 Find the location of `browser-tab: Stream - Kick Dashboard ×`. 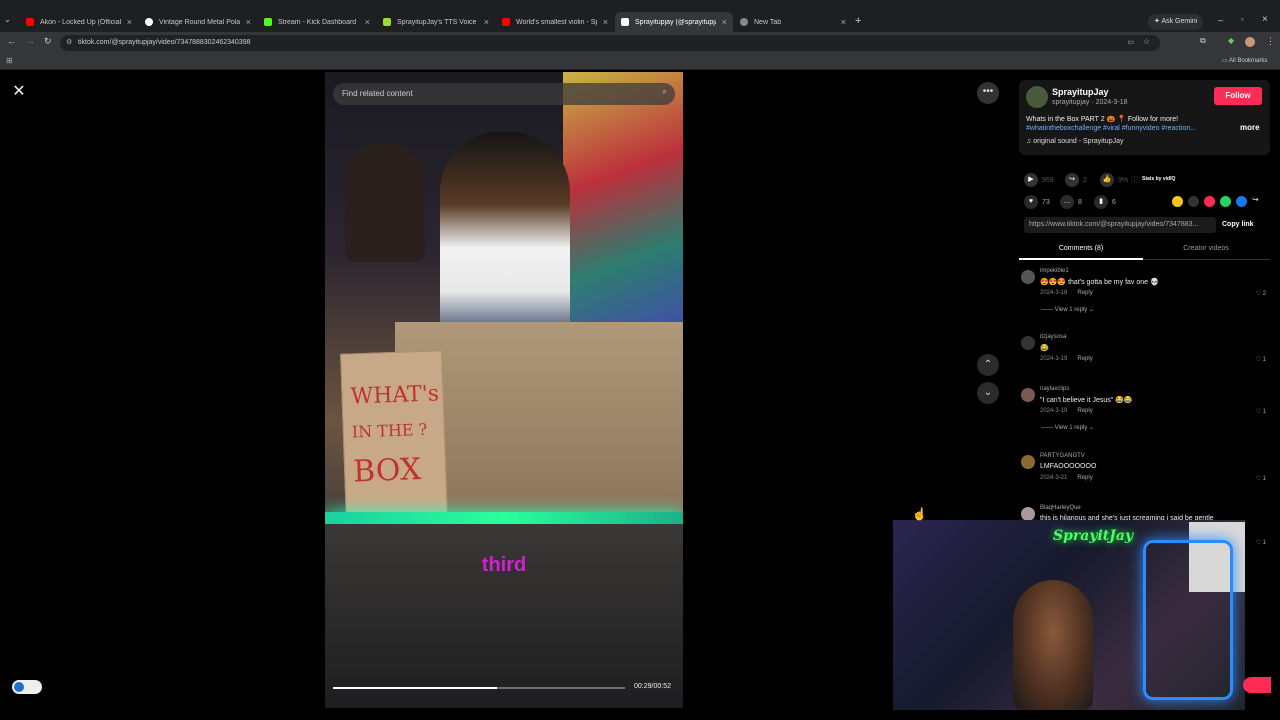

browser-tab: Stream - Kick Dashboard × is located at coordinates (317, 22).